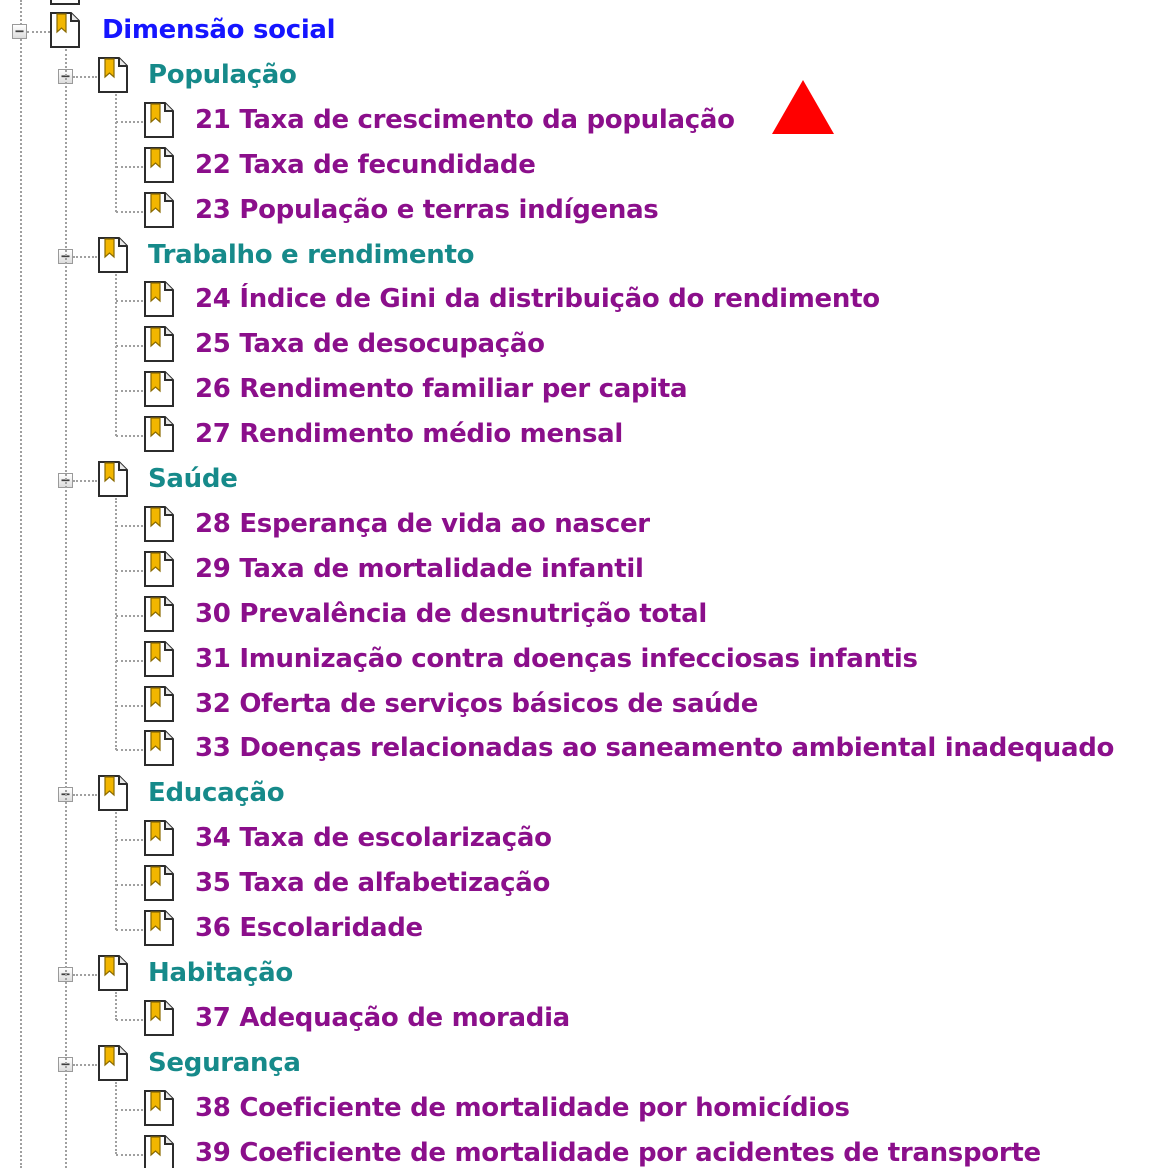 The image size is (1166, 1168). I want to click on tree-node-section: Educação, so click(216, 793).